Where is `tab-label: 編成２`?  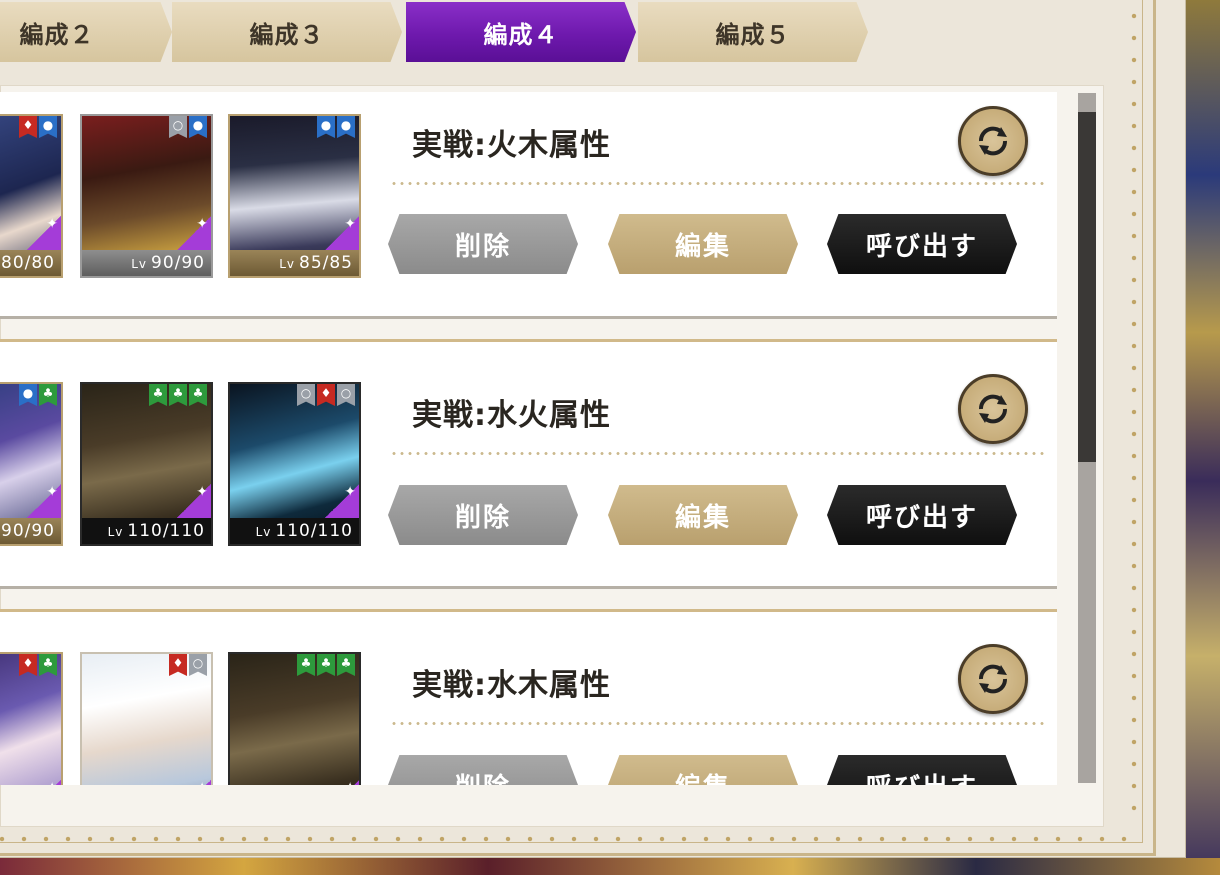 tab-label: 編成２ is located at coordinates (57, 34).